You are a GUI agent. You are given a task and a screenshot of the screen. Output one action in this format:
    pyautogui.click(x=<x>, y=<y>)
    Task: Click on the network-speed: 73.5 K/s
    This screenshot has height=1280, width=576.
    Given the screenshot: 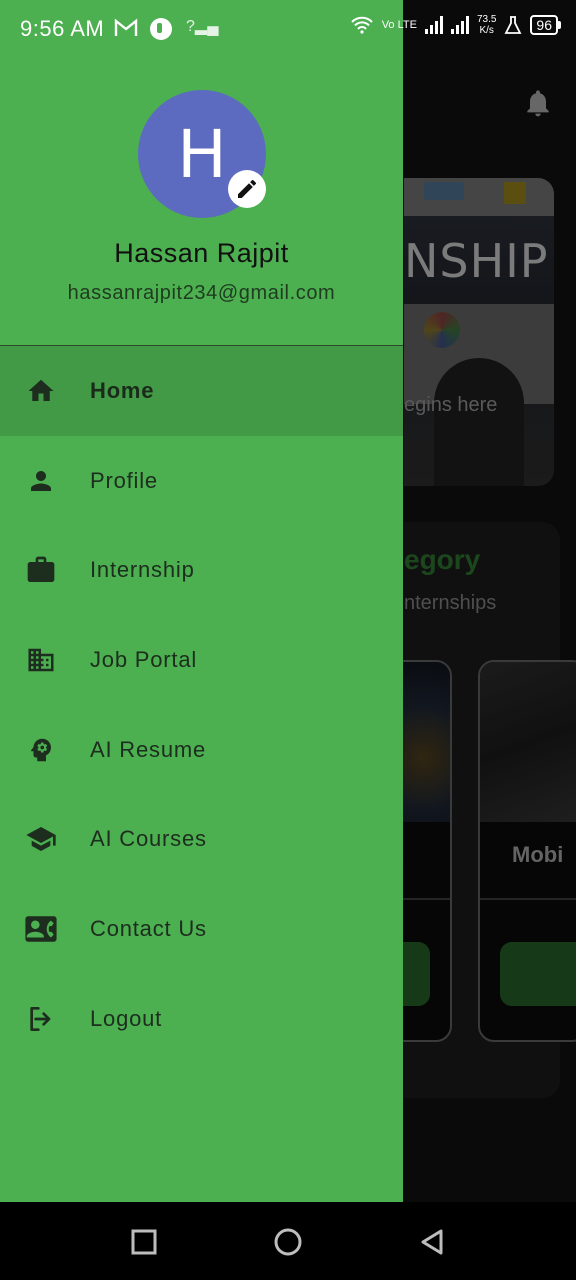 What is the action you would take?
    pyautogui.click(x=486, y=25)
    